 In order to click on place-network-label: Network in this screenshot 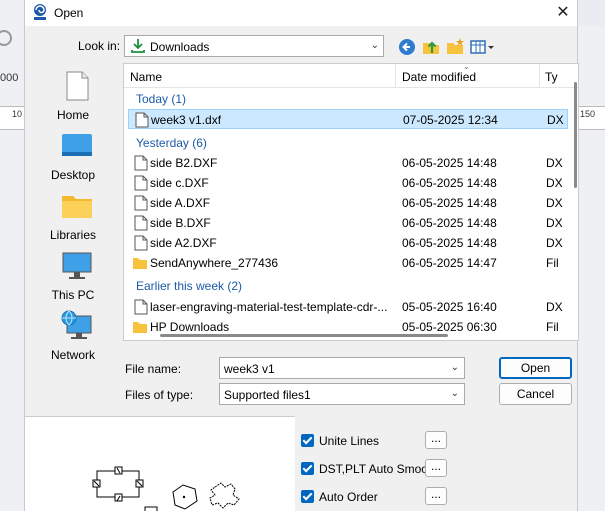, I will do `click(72, 355)`.